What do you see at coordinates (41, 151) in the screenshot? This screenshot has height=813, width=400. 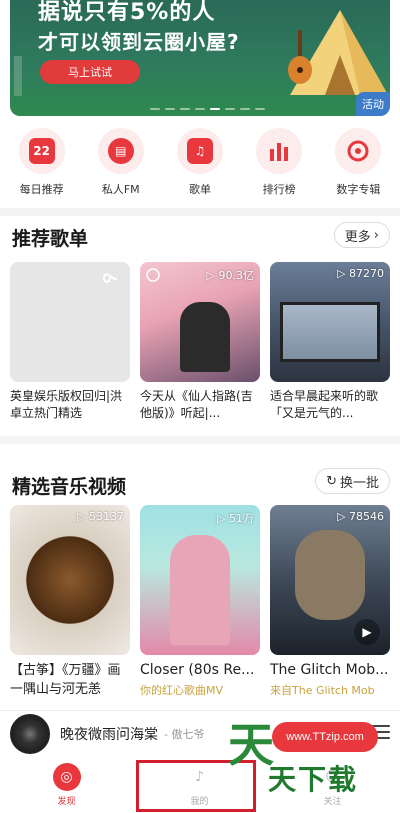 I see `calendar-icon: 22` at bounding box center [41, 151].